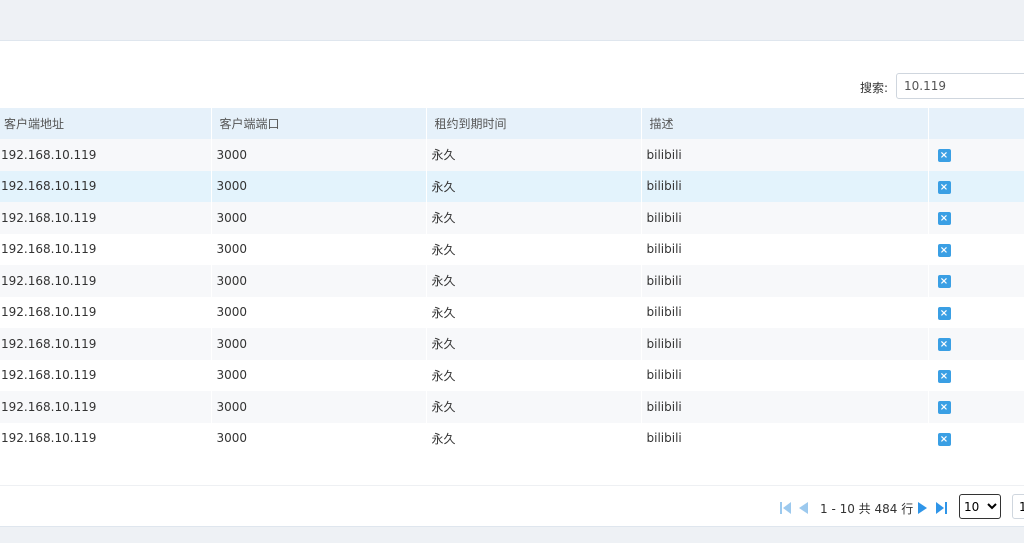  I want to click on search-bar: 搜索:, so click(512, 87).